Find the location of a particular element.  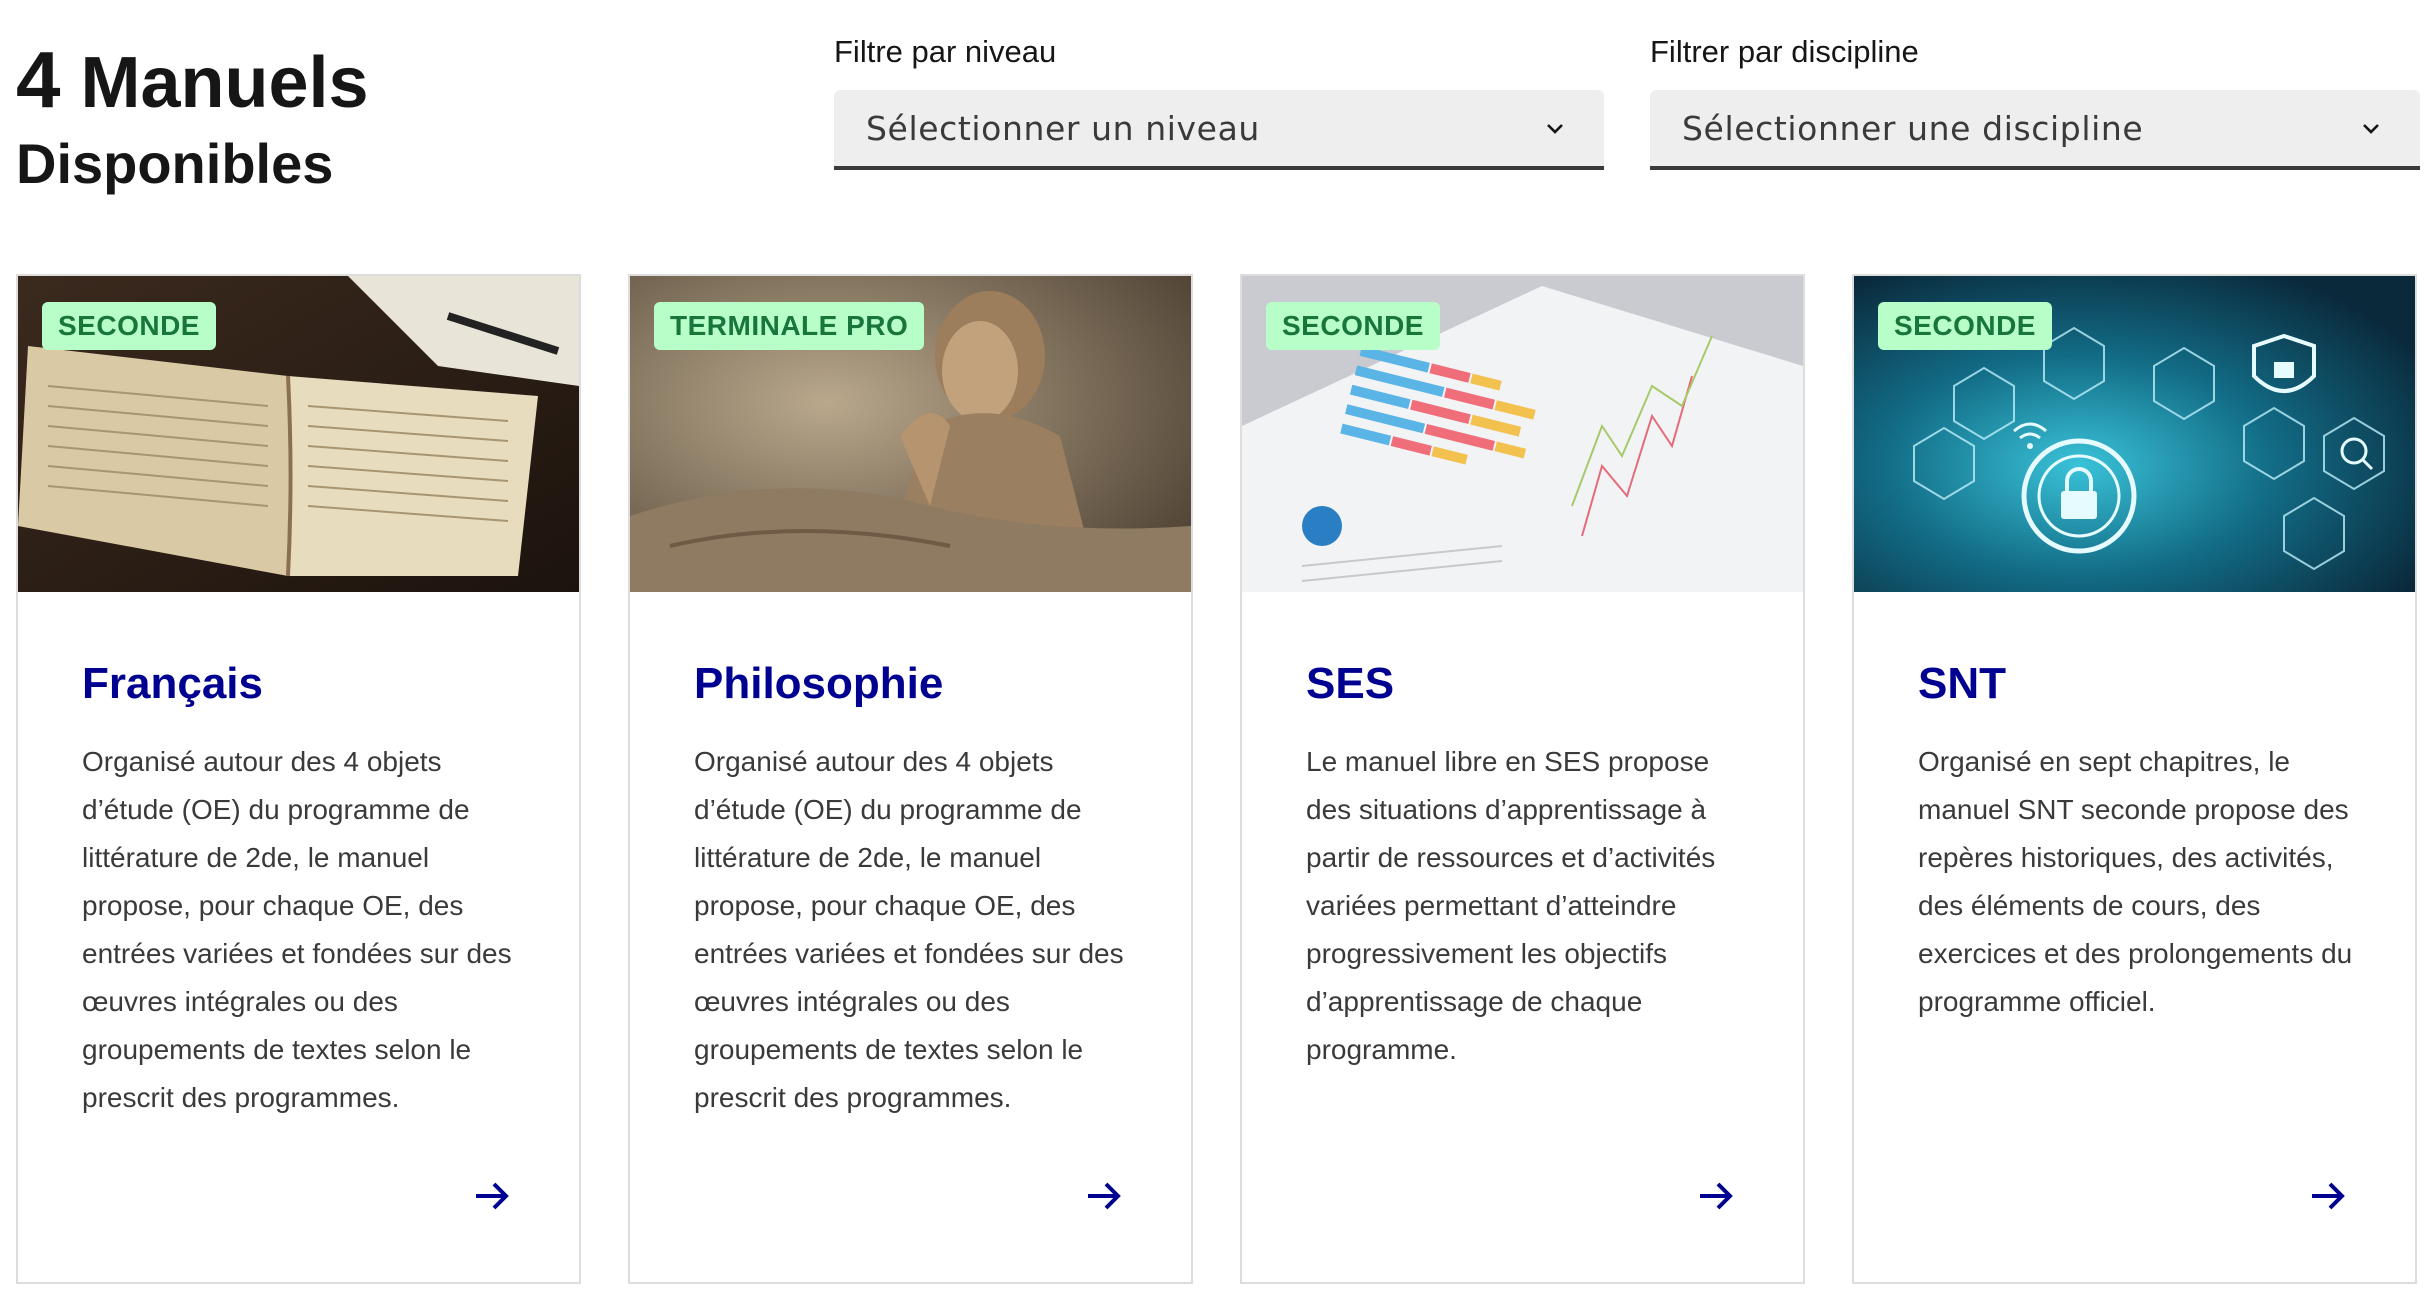

level-filter-label: Filtre par niveau is located at coordinates (945, 51).